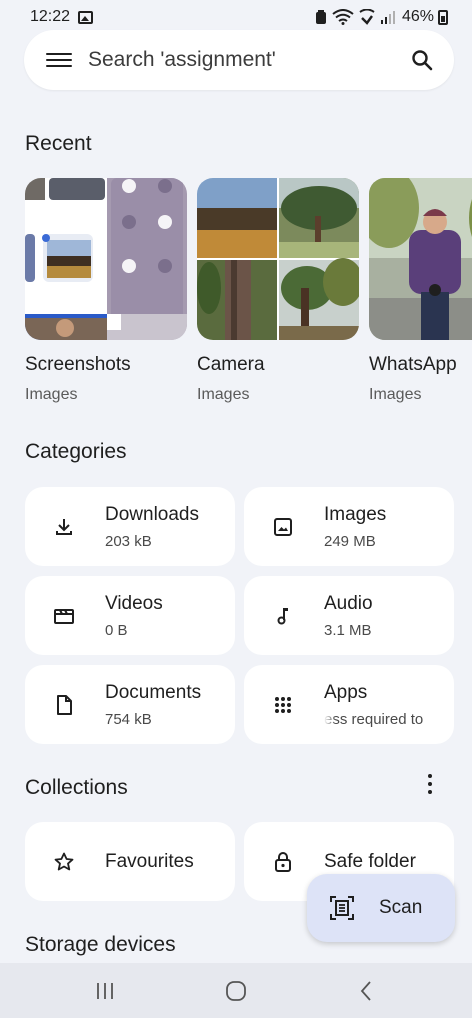 The image size is (472, 1018). Describe the element at coordinates (320, 17) in the screenshot. I see `alarm-icon` at that location.